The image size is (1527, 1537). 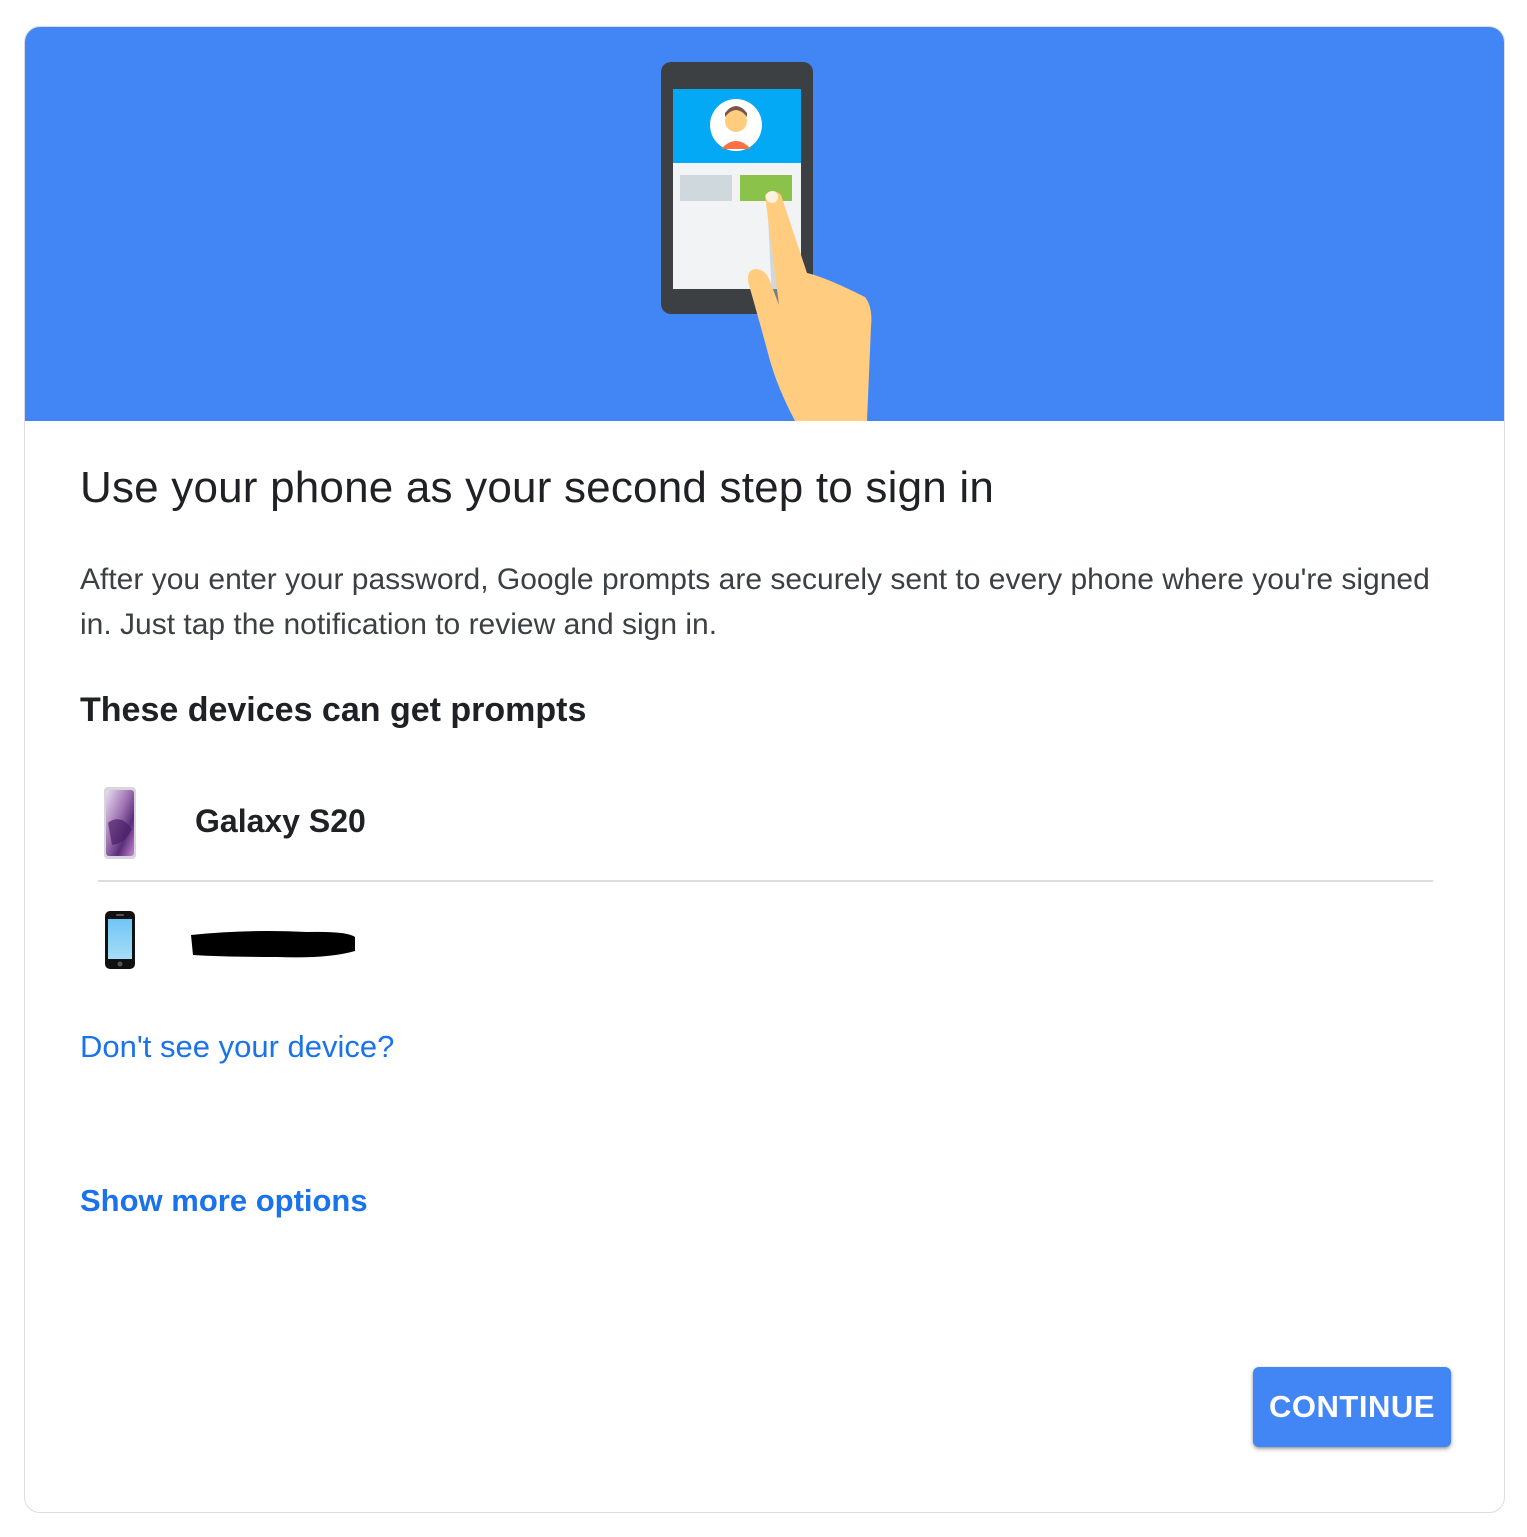 I want to click on device-name: Galaxy S20, so click(x=280, y=821).